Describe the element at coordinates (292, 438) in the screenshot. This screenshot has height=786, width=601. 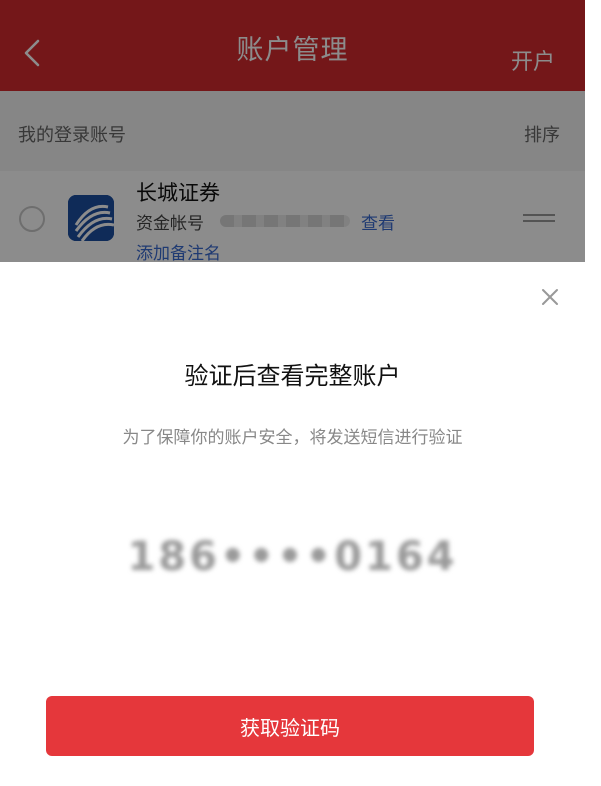
I see `dialog-subtitle: 为了保障你的账户安全，将发送短信进行验证` at that location.